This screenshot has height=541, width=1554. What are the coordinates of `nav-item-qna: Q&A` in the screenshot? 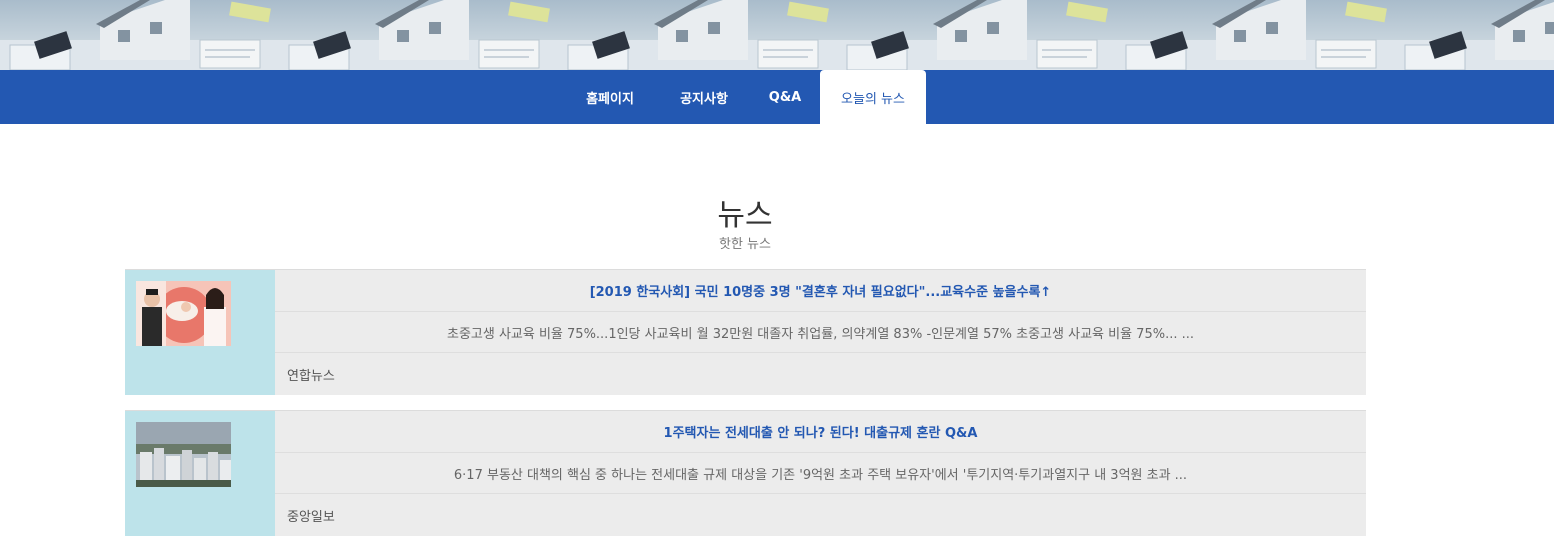 It's located at (785, 97).